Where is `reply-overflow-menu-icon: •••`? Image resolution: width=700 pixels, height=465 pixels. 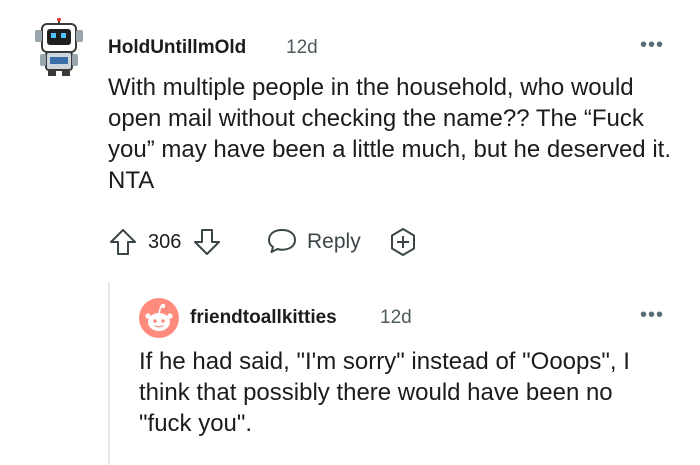 reply-overflow-menu-icon: ••• is located at coordinates (652, 315).